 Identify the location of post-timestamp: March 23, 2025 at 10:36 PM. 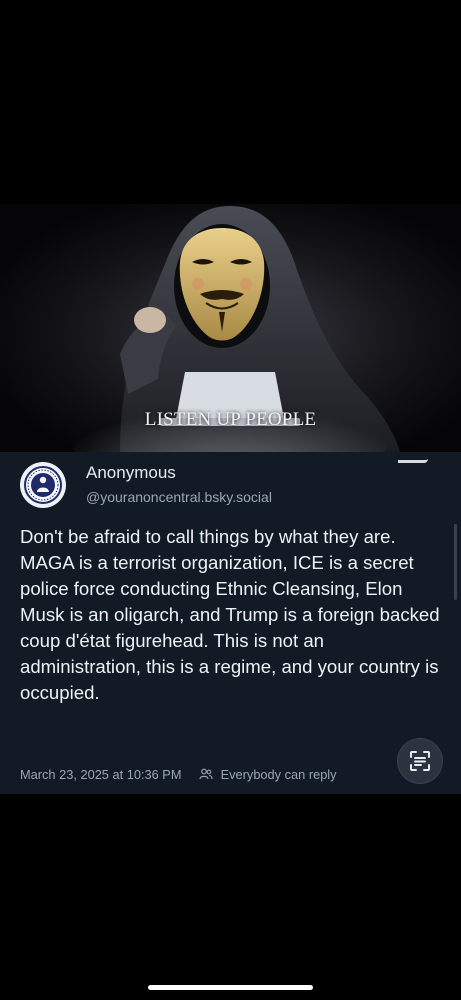
(101, 774).